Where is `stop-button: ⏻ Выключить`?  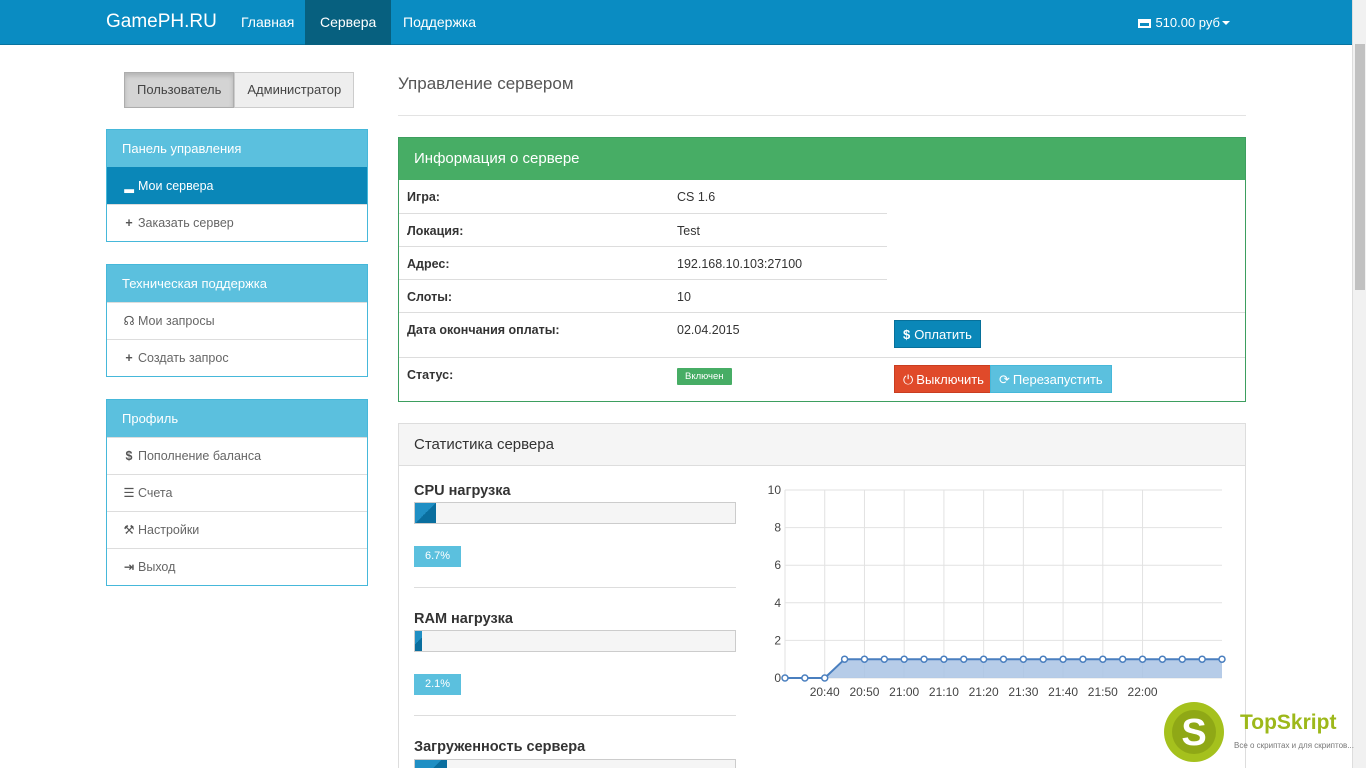
stop-button: ⏻ Выключить is located at coordinates (943, 379).